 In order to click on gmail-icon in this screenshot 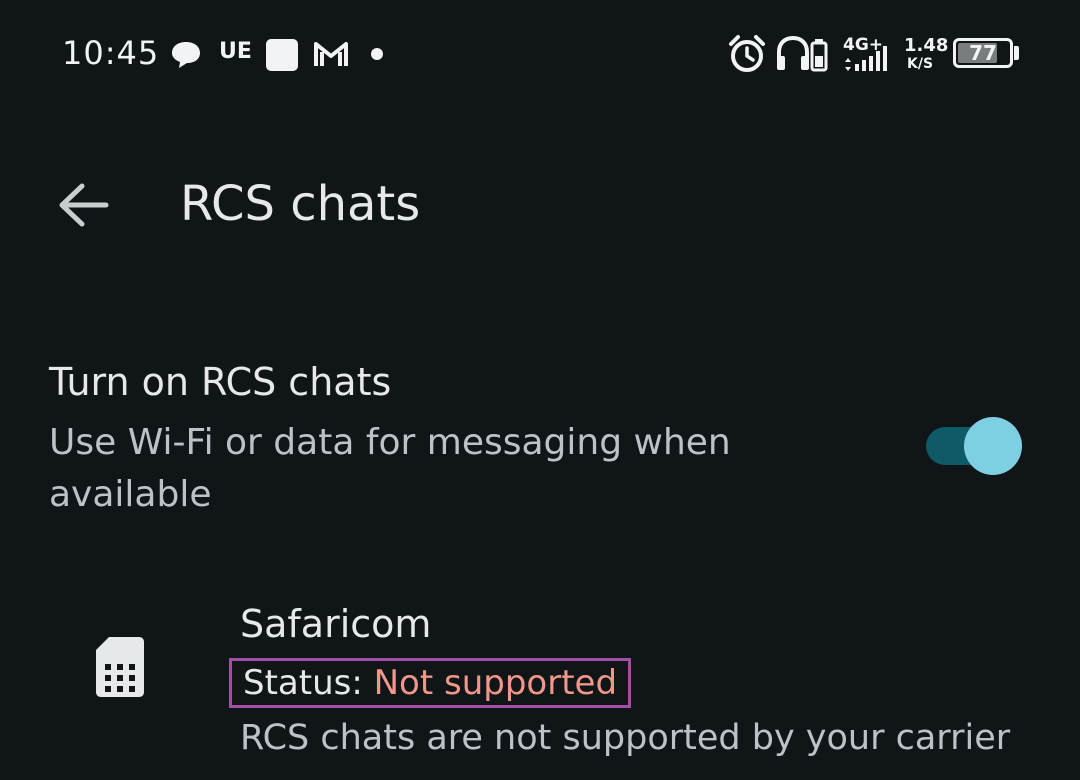, I will do `click(331, 54)`.